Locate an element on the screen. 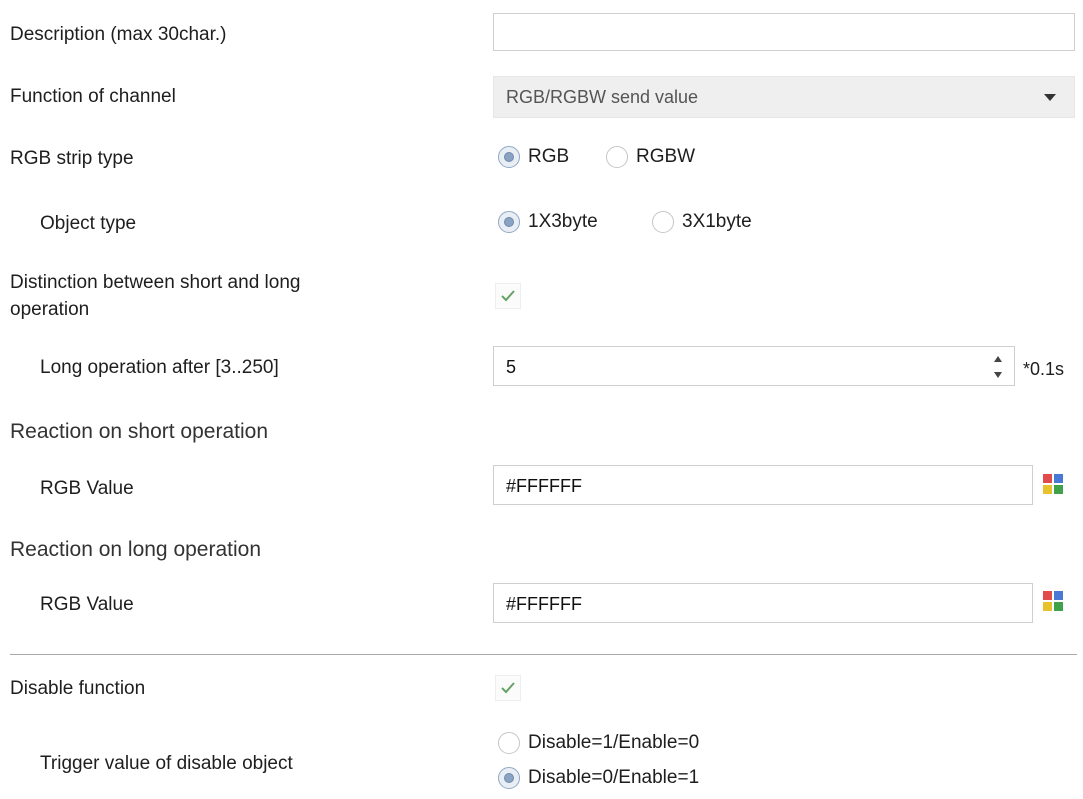 The height and width of the screenshot is (799, 1083). rgb-strip-type-label: RGB strip type is located at coordinates (72, 158).